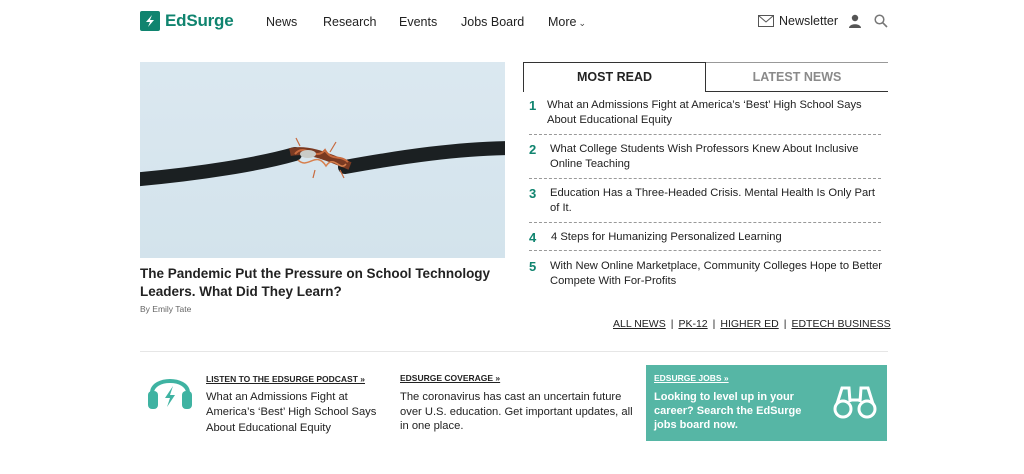 This screenshot has height=474, width=1024. I want to click on nav-research: Research, so click(350, 22).